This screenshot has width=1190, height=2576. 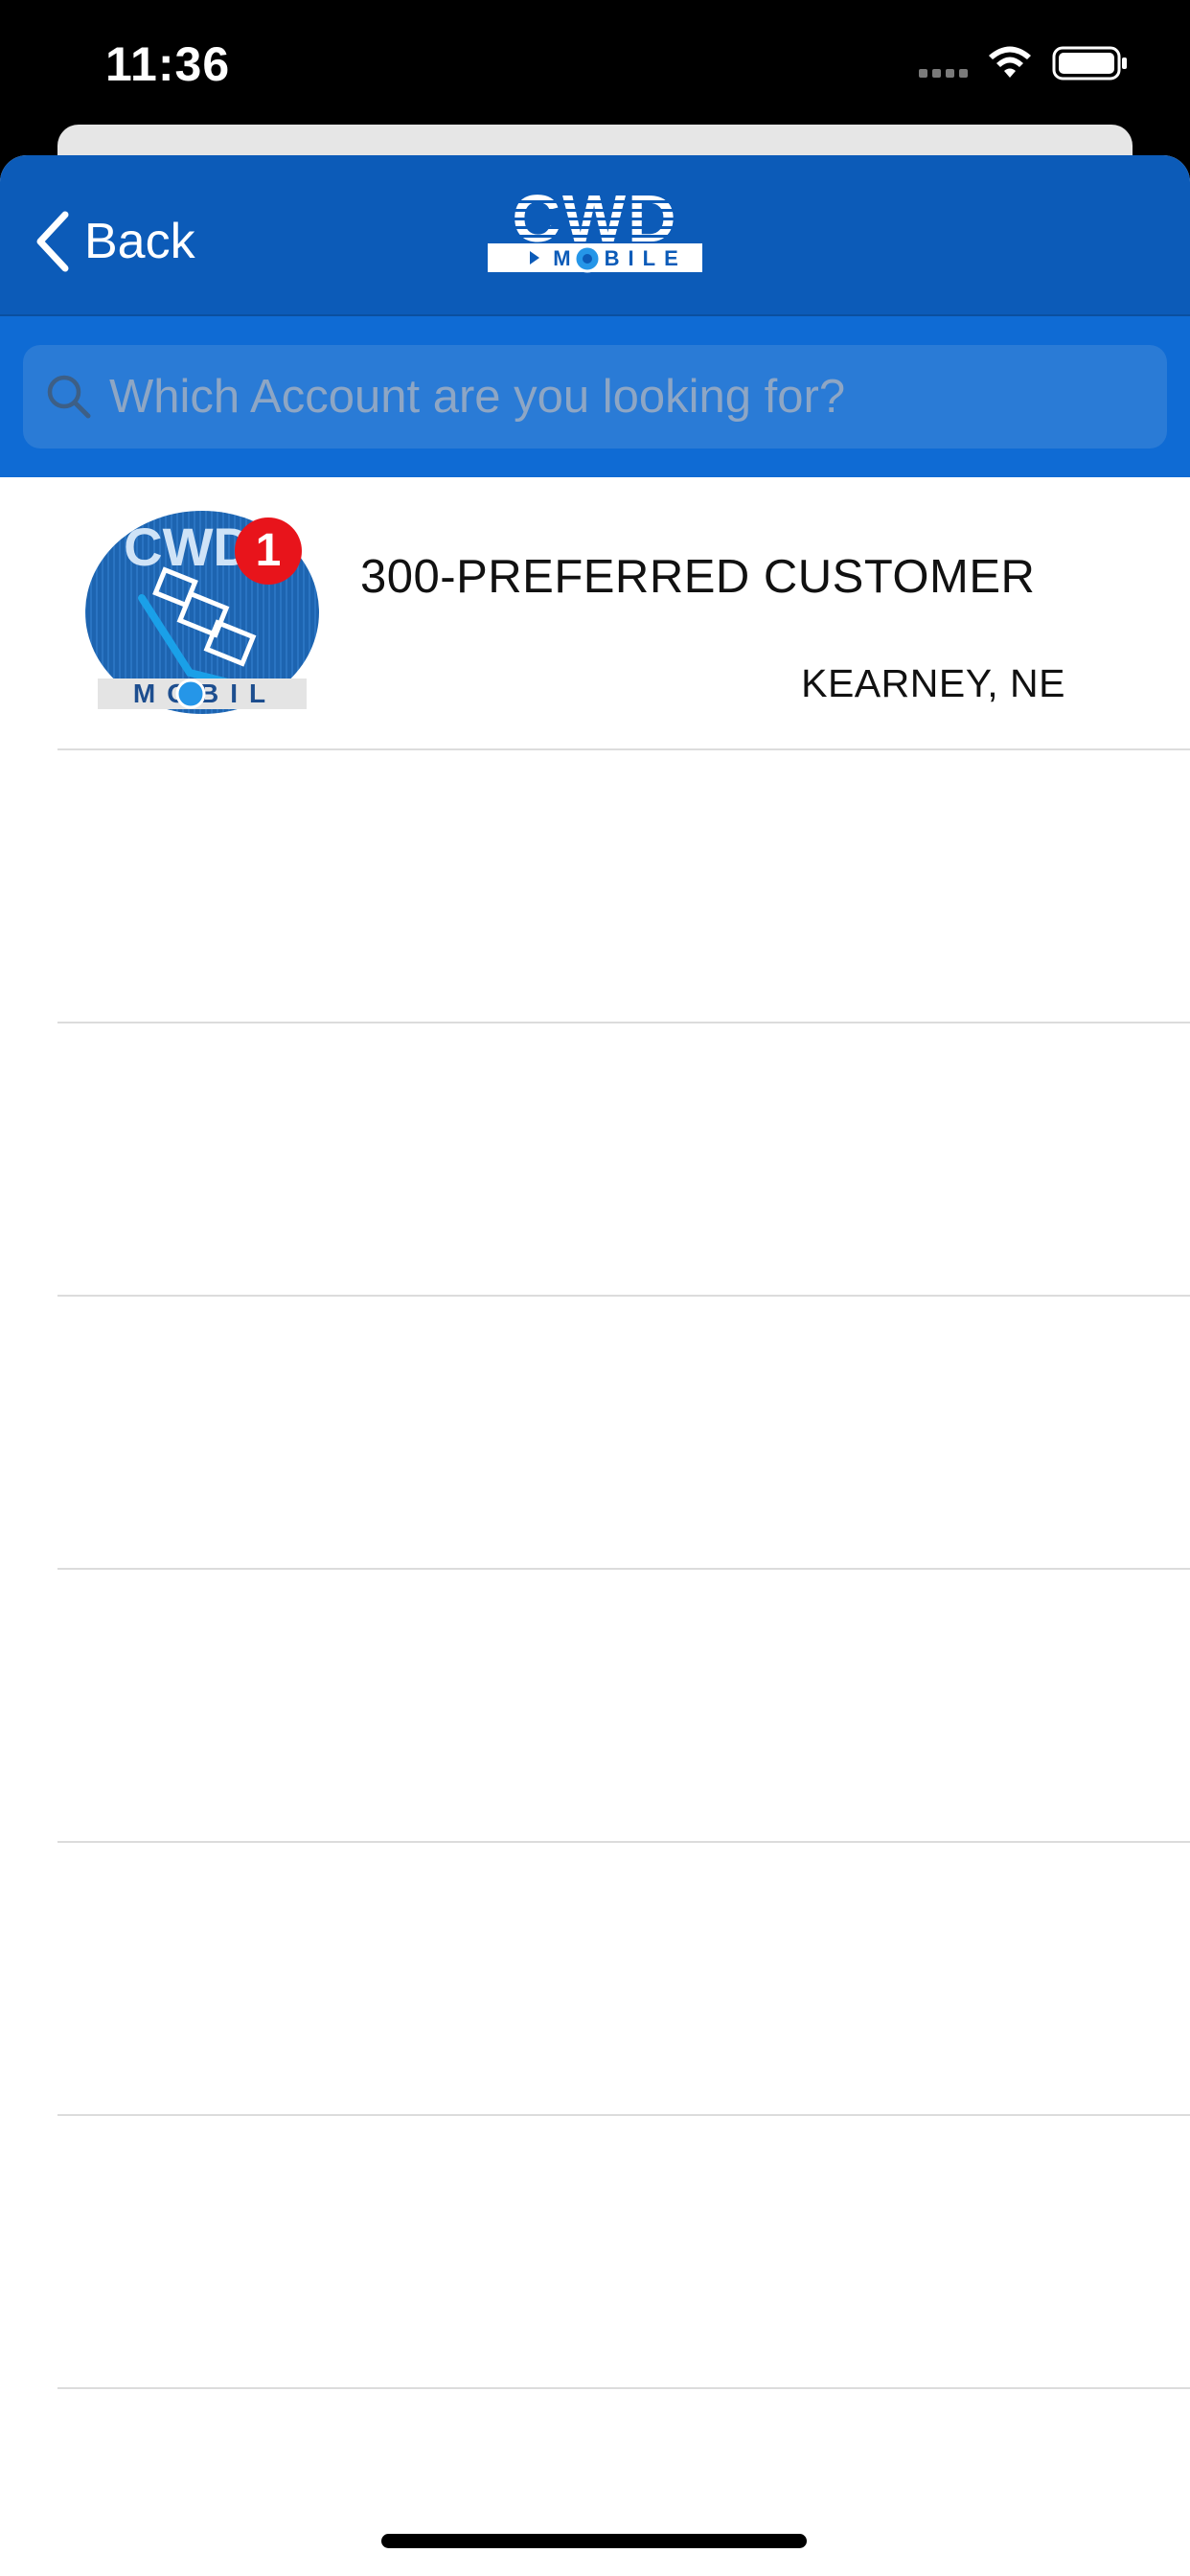 I want to click on account-location: KEARNEY, NE, so click(x=933, y=683).